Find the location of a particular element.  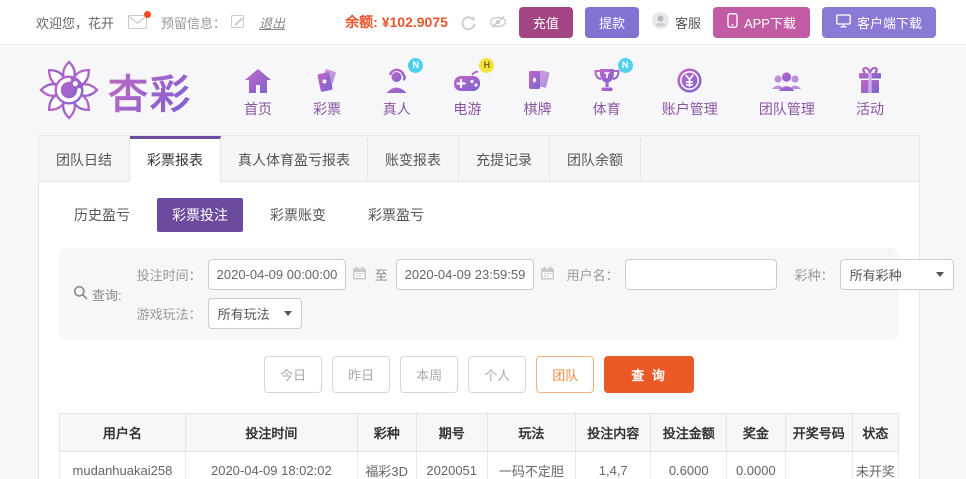

nav-label: 活动 is located at coordinates (870, 108).